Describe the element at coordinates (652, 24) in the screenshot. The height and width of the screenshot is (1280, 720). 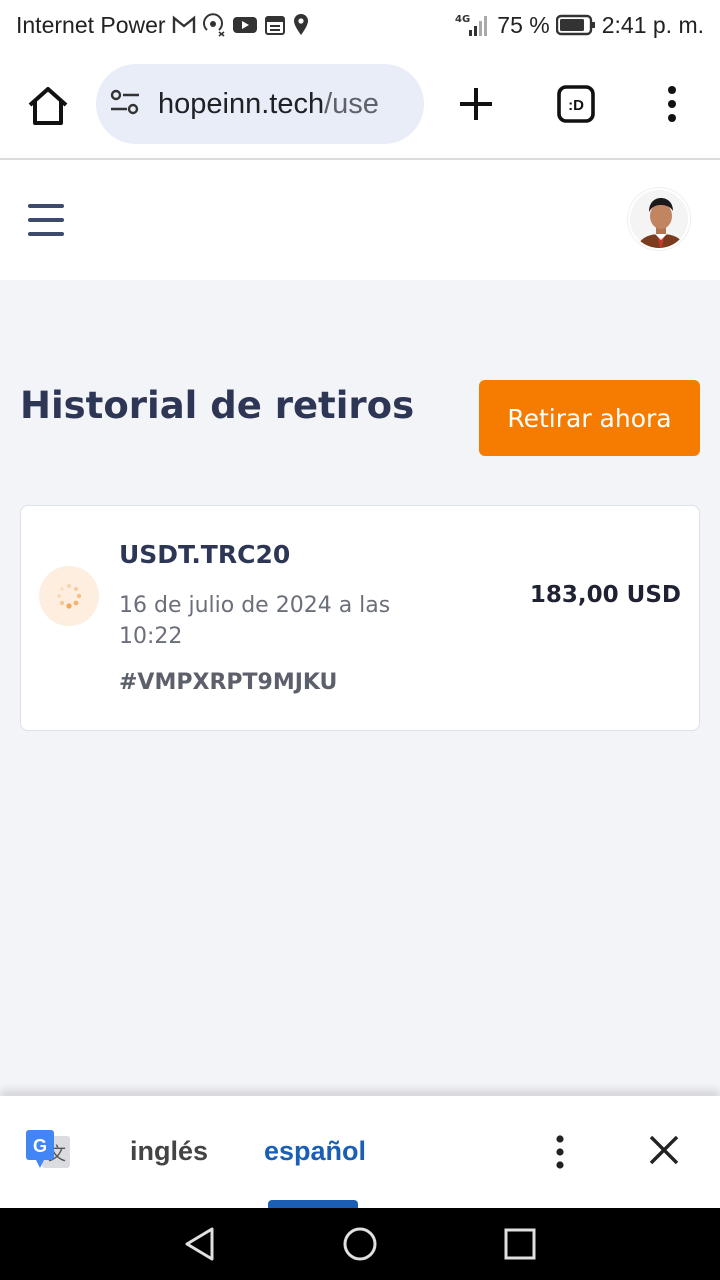
I see `clock: 2:41 p. m.` at that location.